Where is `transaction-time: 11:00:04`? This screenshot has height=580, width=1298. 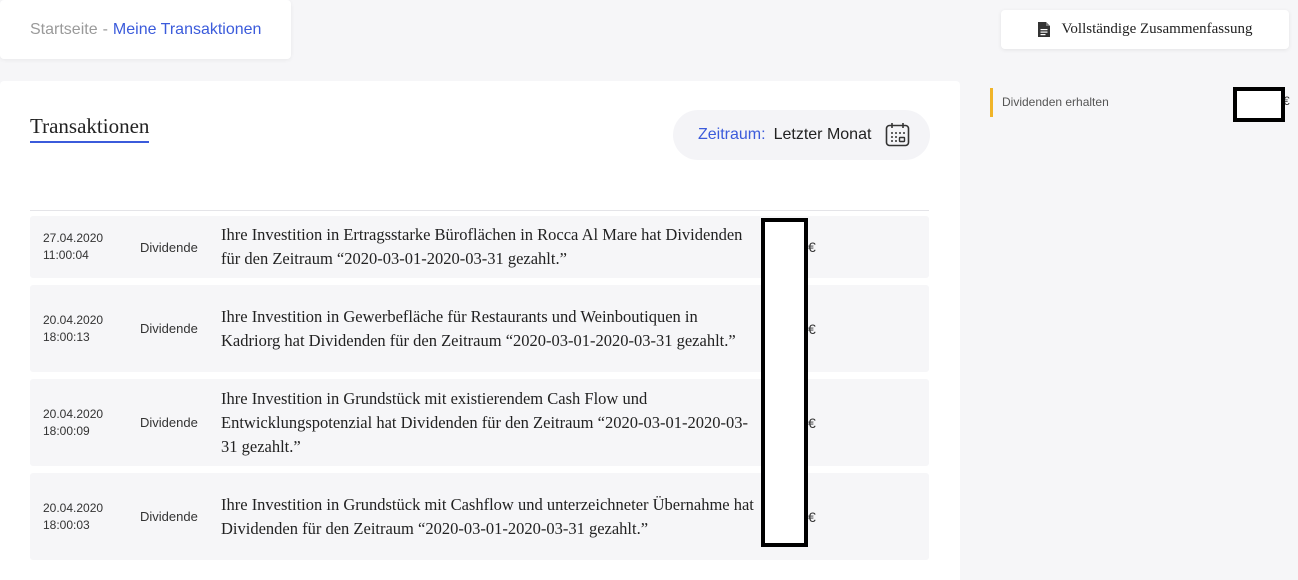 transaction-time: 11:00:04 is located at coordinates (66, 255).